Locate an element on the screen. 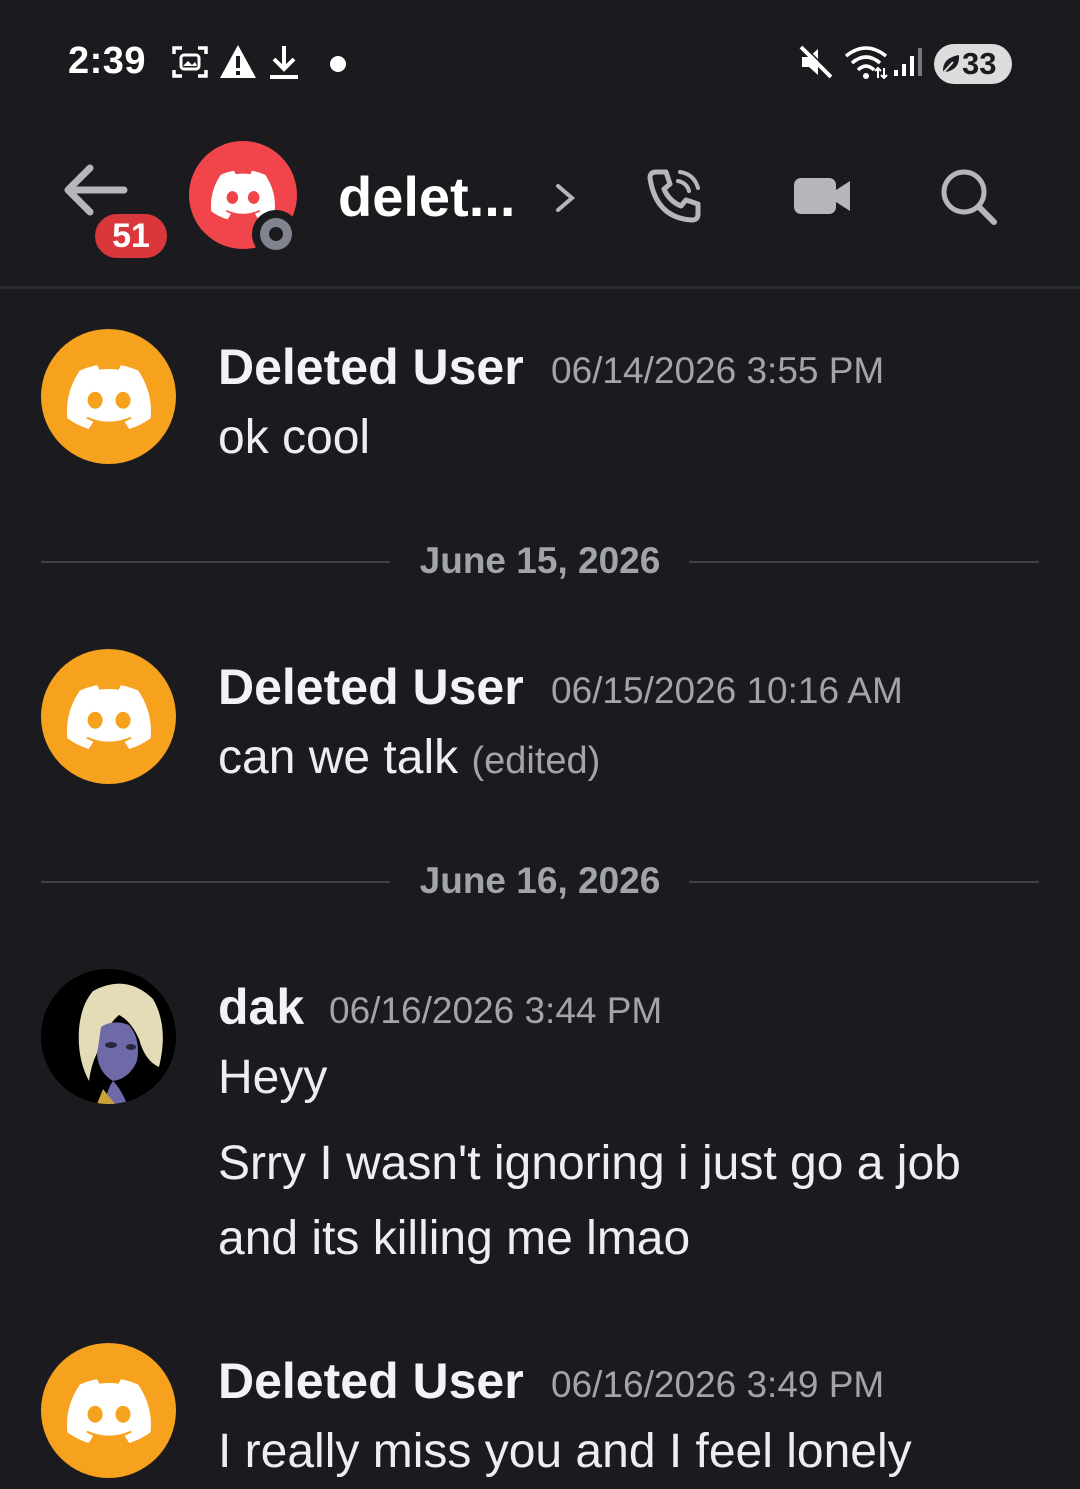 The height and width of the screenshot is (1489, 1080). header-divider is located at coordinates (540, 287).